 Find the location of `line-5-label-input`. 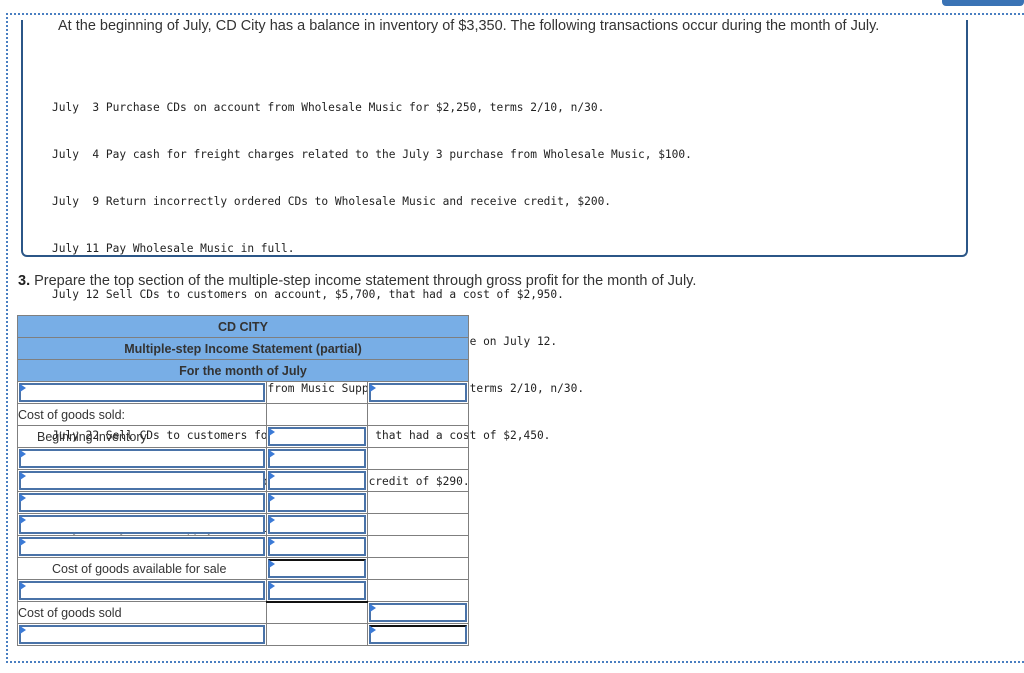

line-5-label-input is located at coordinates (142, 546).